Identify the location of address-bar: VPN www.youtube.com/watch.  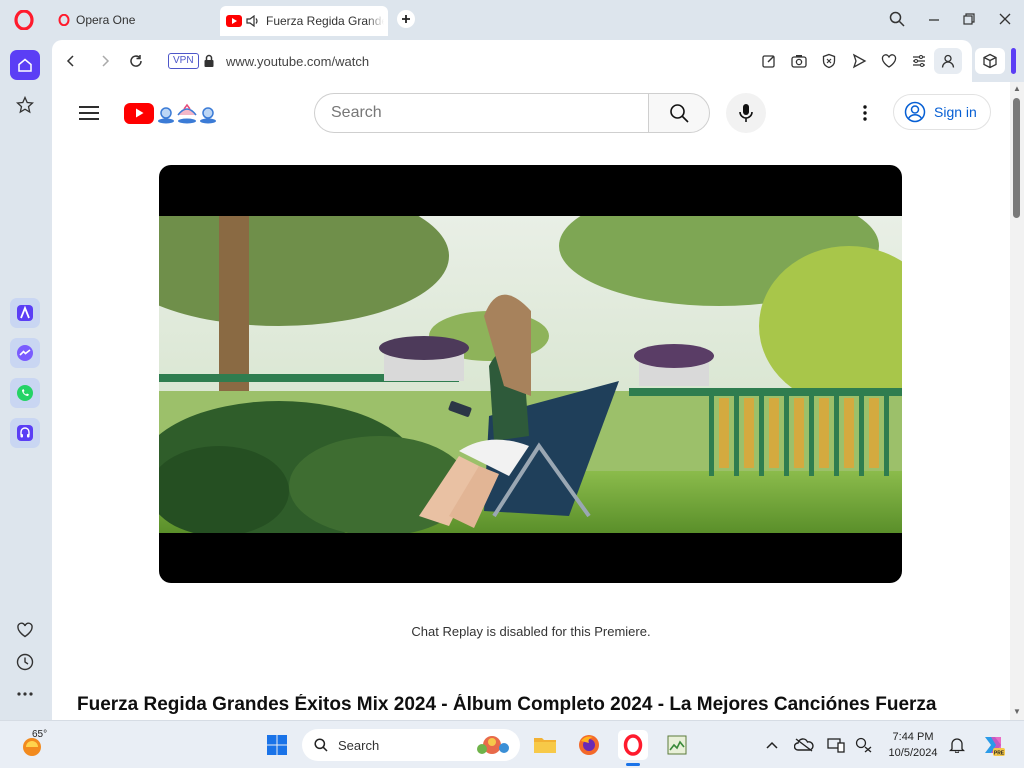
(512, 61).